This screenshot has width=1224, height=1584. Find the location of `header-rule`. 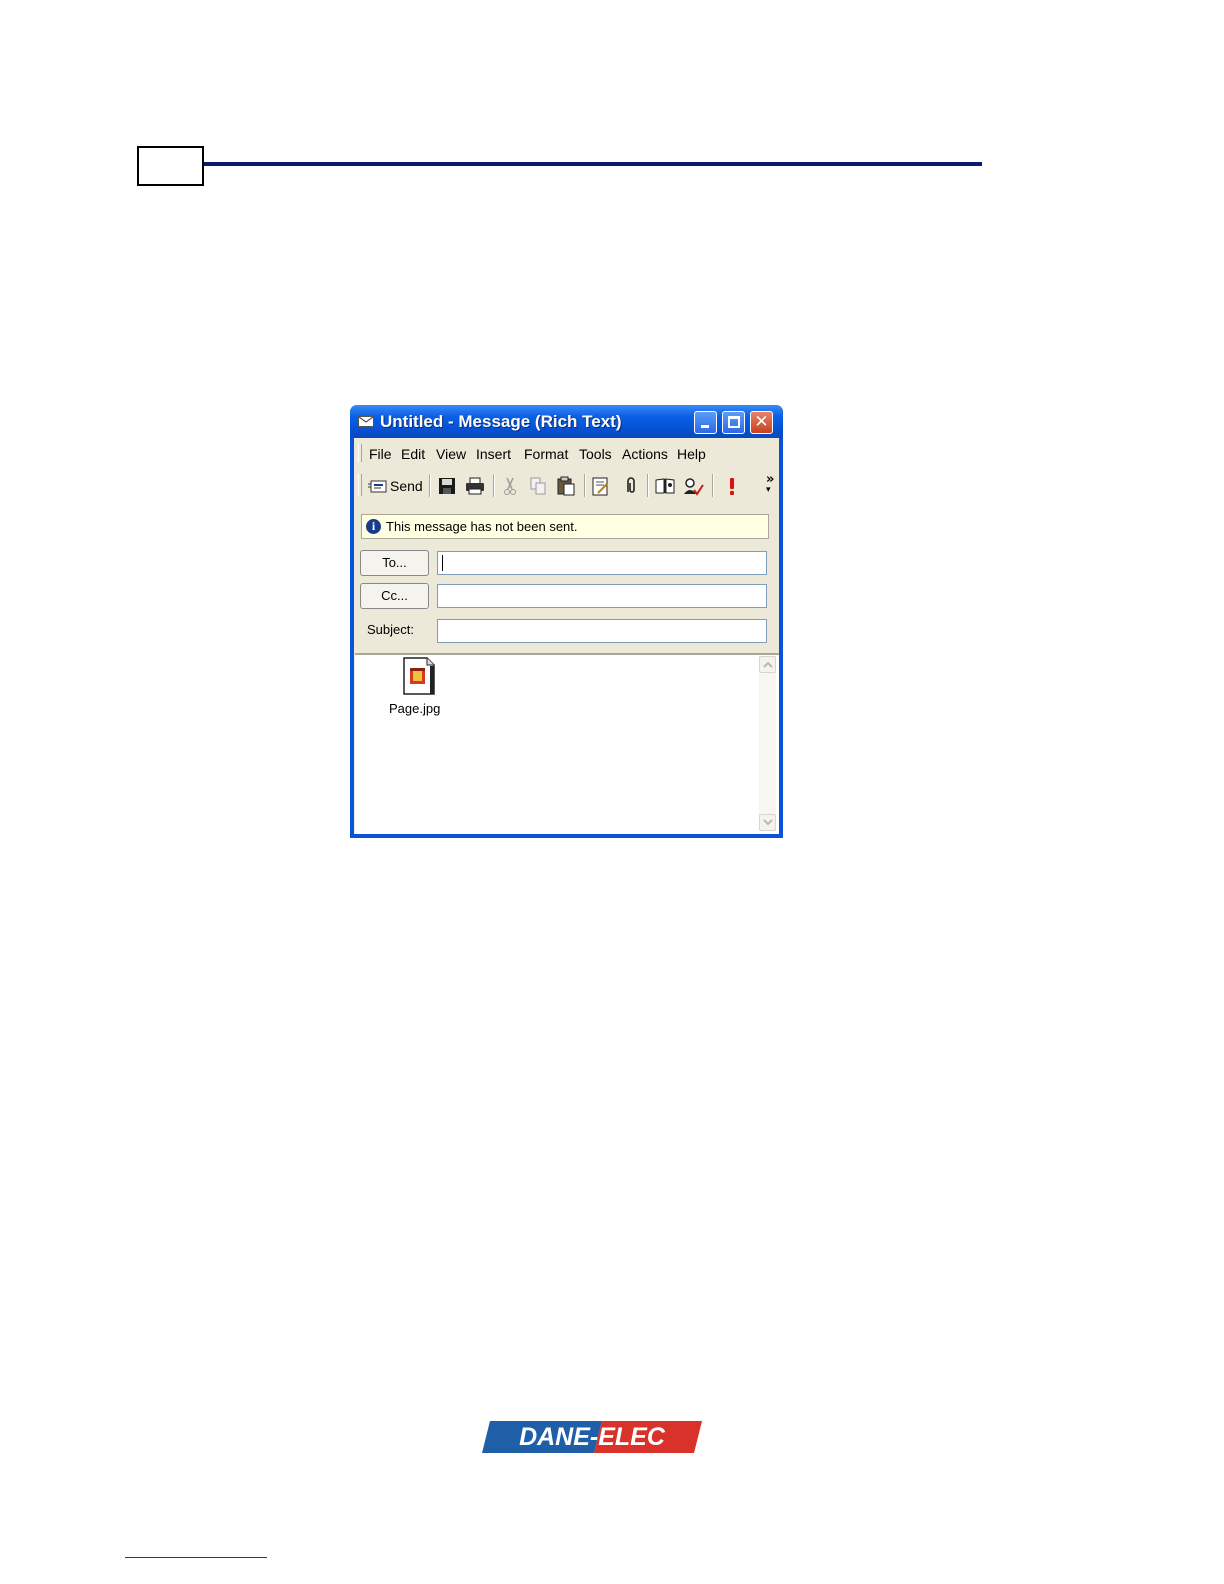

header-rule is located at coordinates (593, 164).